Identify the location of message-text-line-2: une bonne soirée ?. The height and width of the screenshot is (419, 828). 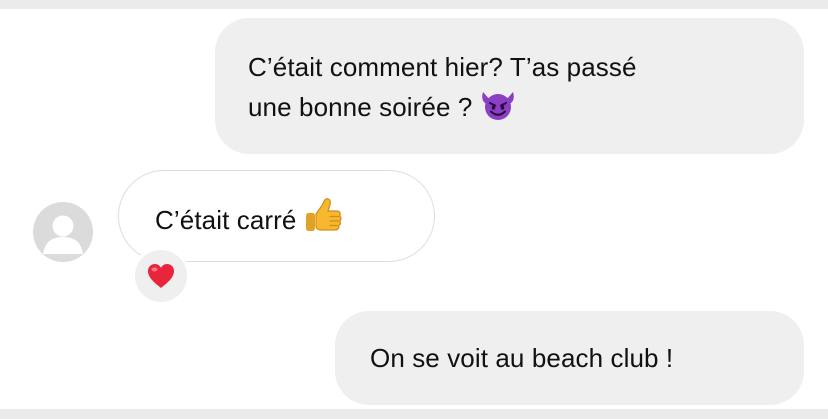
(511, 109).